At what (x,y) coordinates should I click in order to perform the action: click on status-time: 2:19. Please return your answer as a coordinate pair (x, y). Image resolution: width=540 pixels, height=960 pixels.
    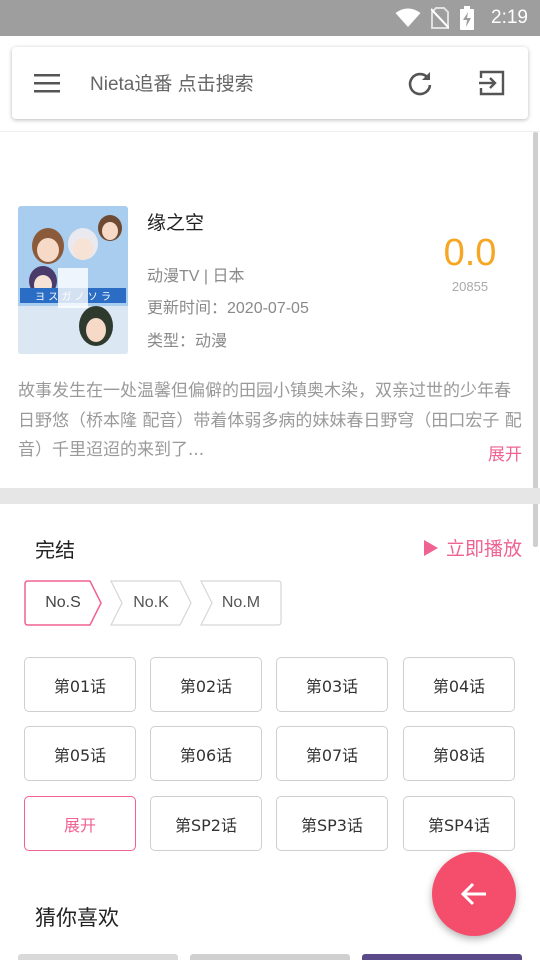
    Looking at the image, I should click on (509, 17).